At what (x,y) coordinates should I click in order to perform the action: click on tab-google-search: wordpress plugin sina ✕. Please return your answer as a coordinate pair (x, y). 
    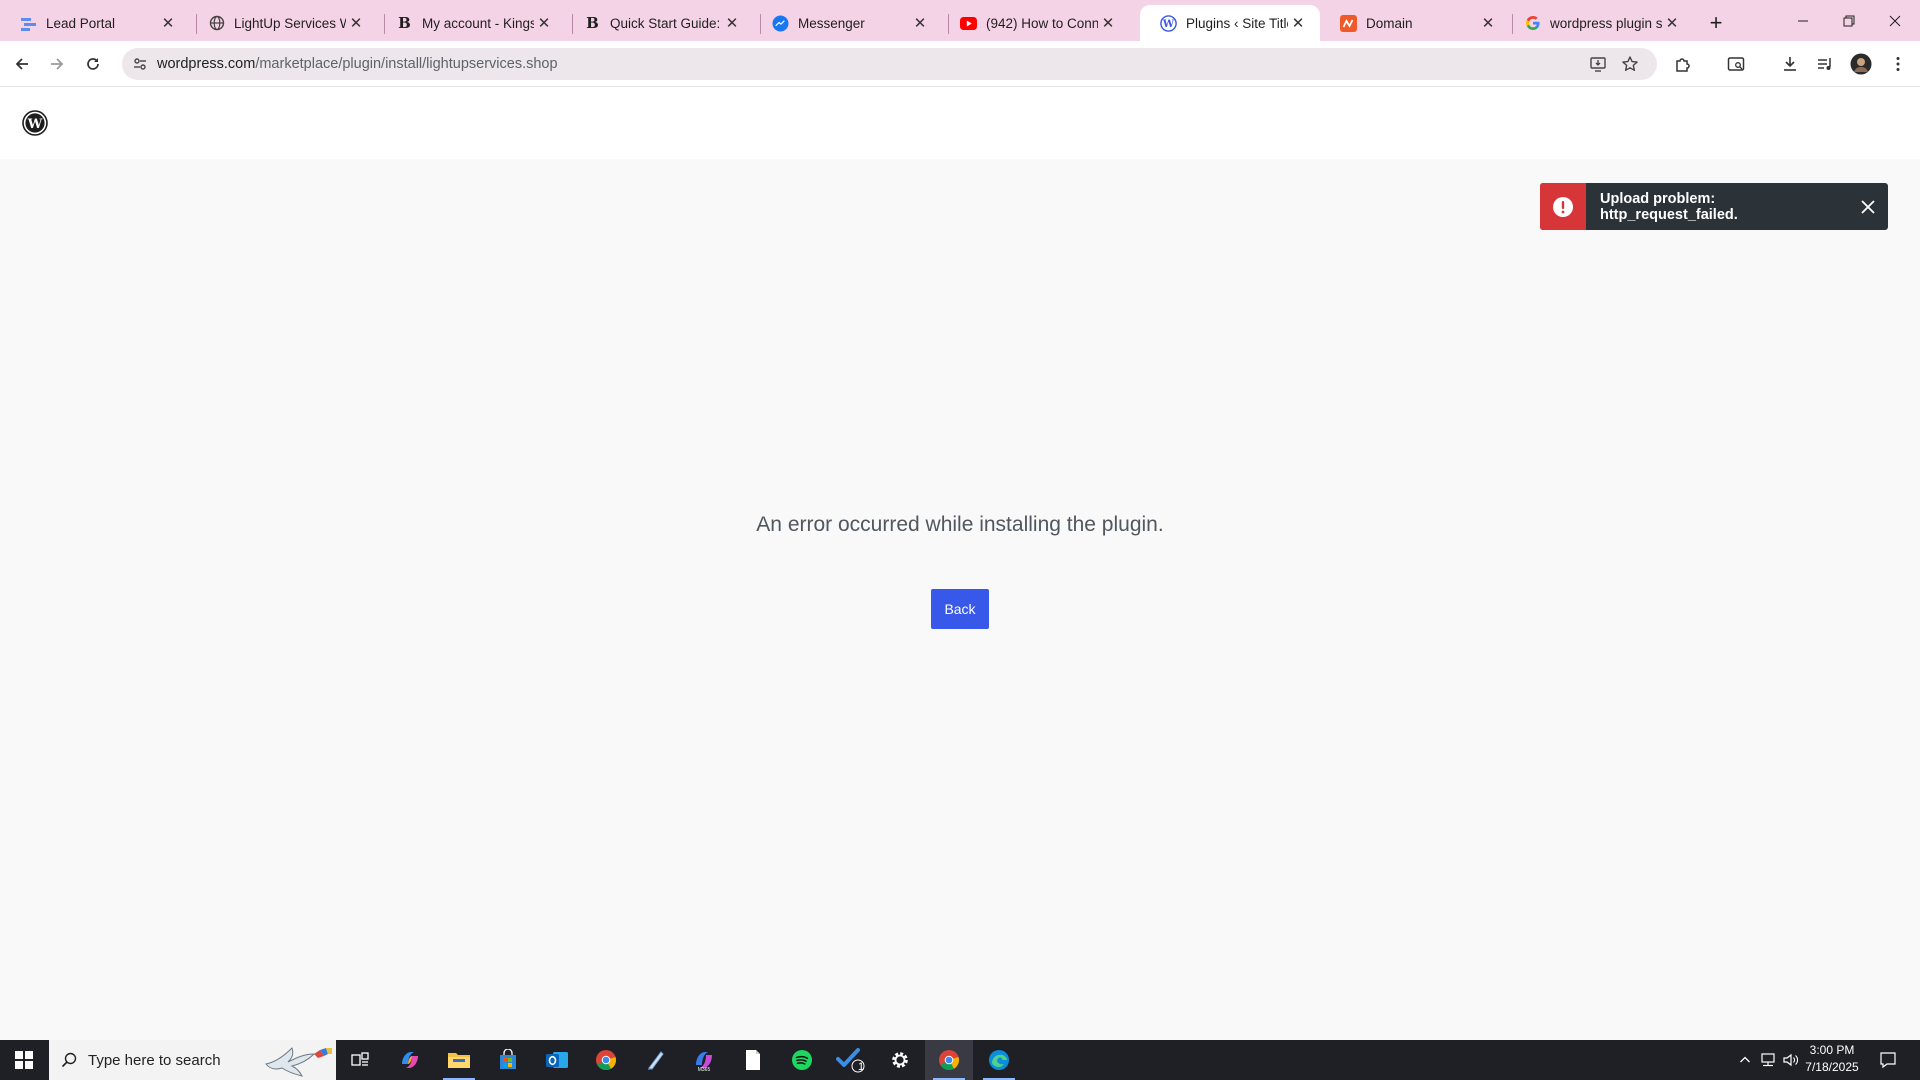
    Looking at the image, I should click on (1599, 23).